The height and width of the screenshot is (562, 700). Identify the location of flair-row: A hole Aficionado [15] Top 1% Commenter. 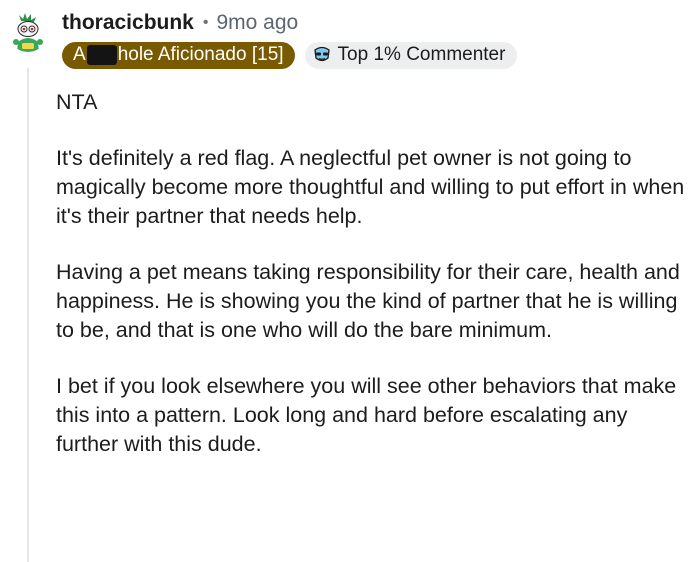
(376, 55).